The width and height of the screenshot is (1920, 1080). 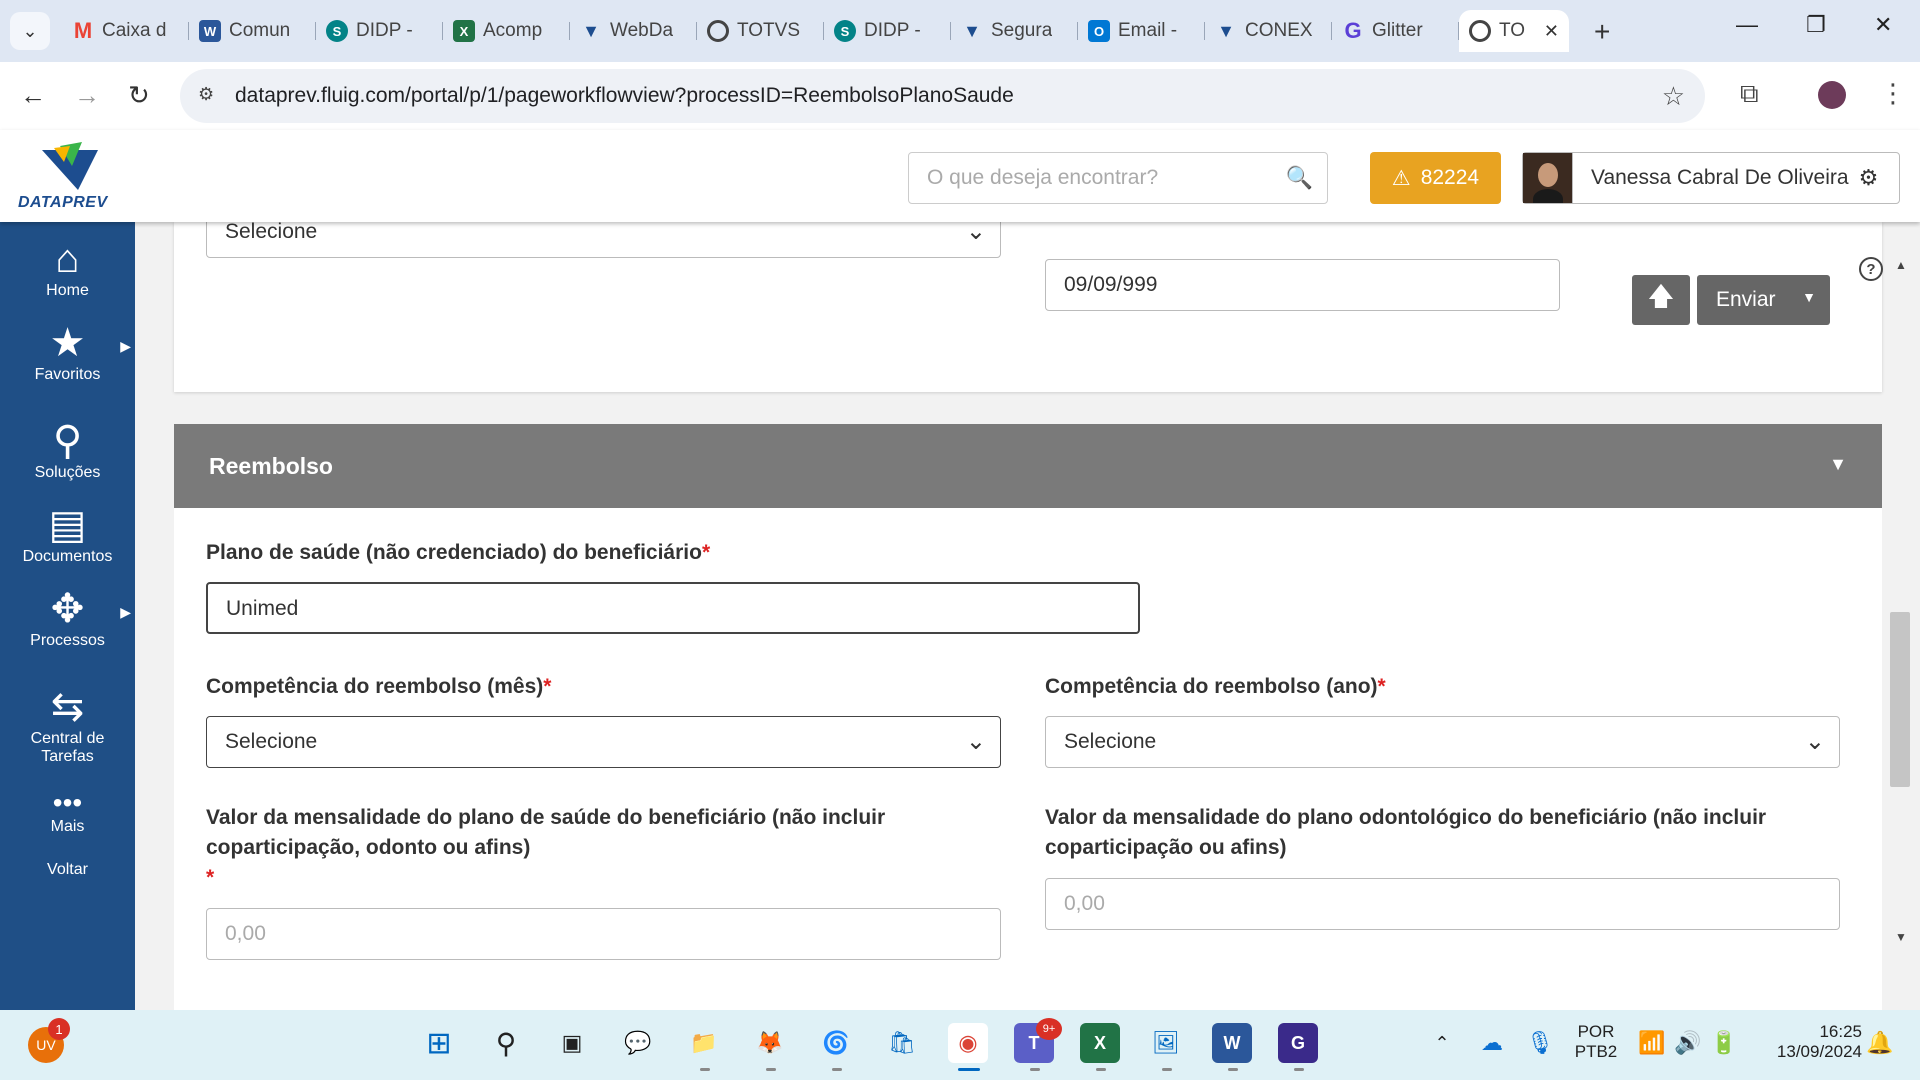 What do you see at coordinates (67, 725) in the screenshot?
I see `sidebar-item-central-de-tarefas: ⇆ Central de Tarefas` at bounding box center [67, 725].